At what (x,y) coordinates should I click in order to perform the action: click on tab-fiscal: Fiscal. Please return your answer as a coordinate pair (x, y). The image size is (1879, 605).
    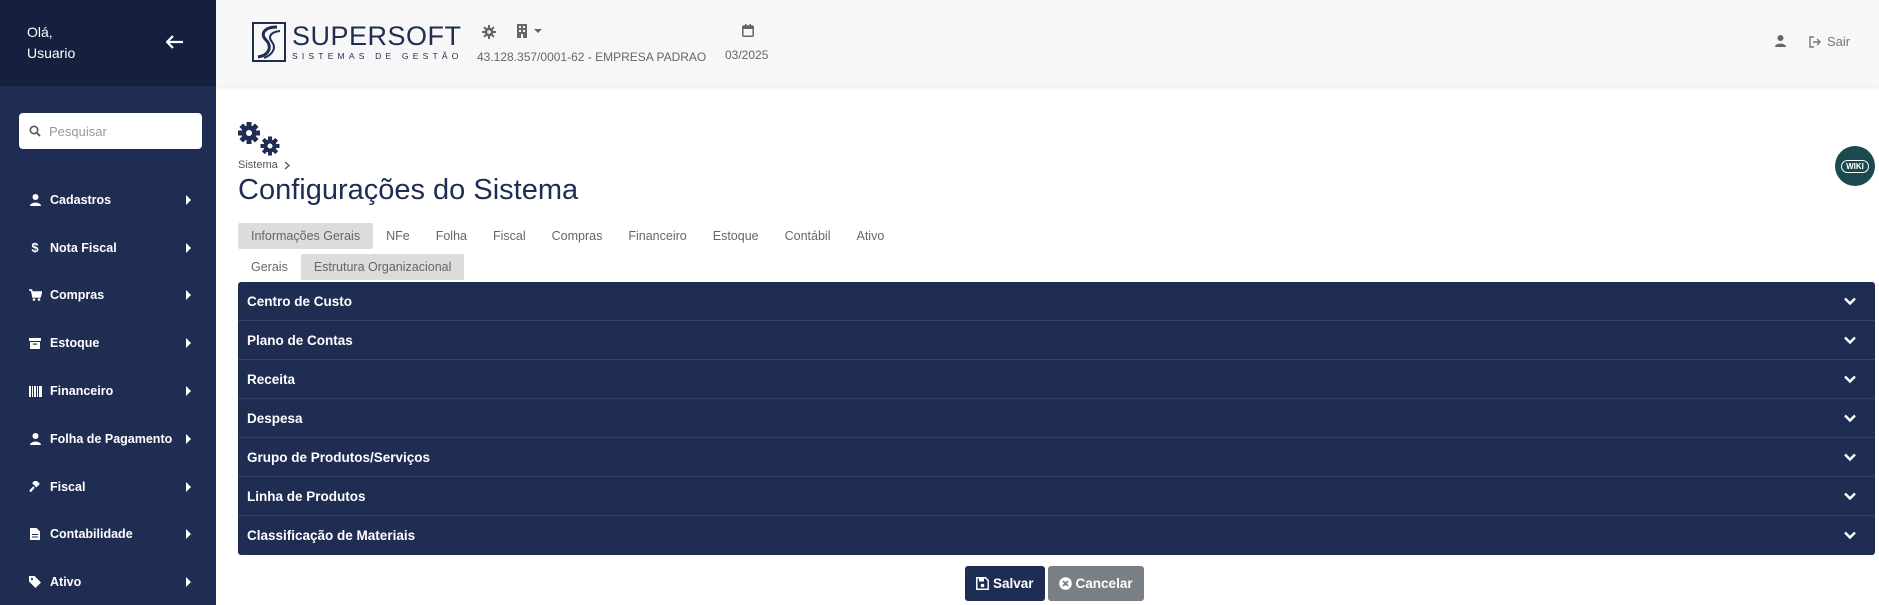
    Looking at the image, I should click on (509, 236).